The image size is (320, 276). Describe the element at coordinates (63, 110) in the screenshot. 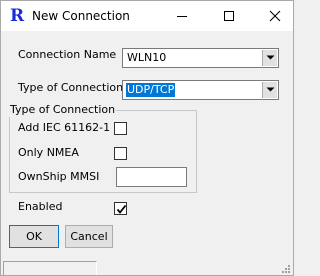

I see `groupbox-legend: Type of Connection` at that location.